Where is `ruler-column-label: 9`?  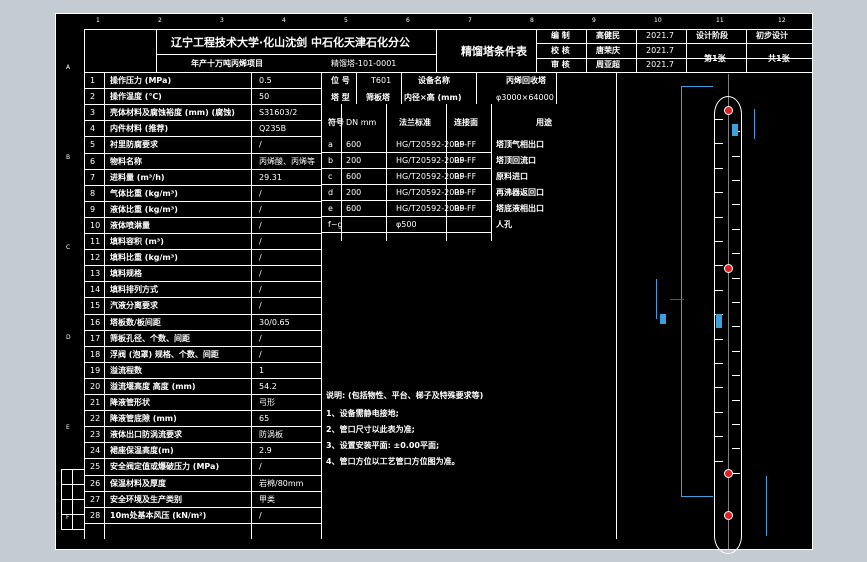 ruler-column-label: 9 is located at coordinates (594, 20).